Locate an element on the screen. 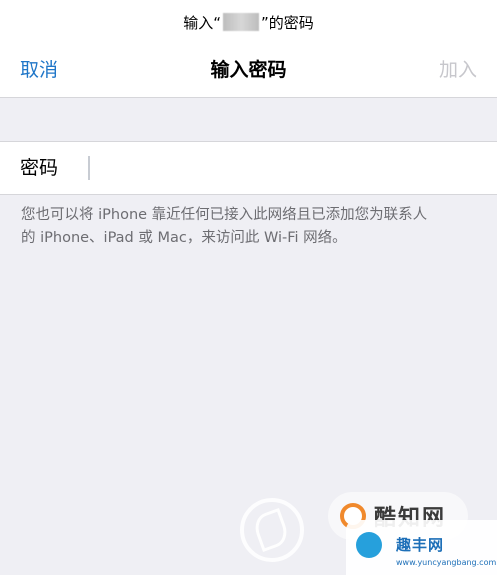 This screenshot has width=497, height=575. password-prompt: 输入“ ”的密码 is located at coordinates (248, 22).